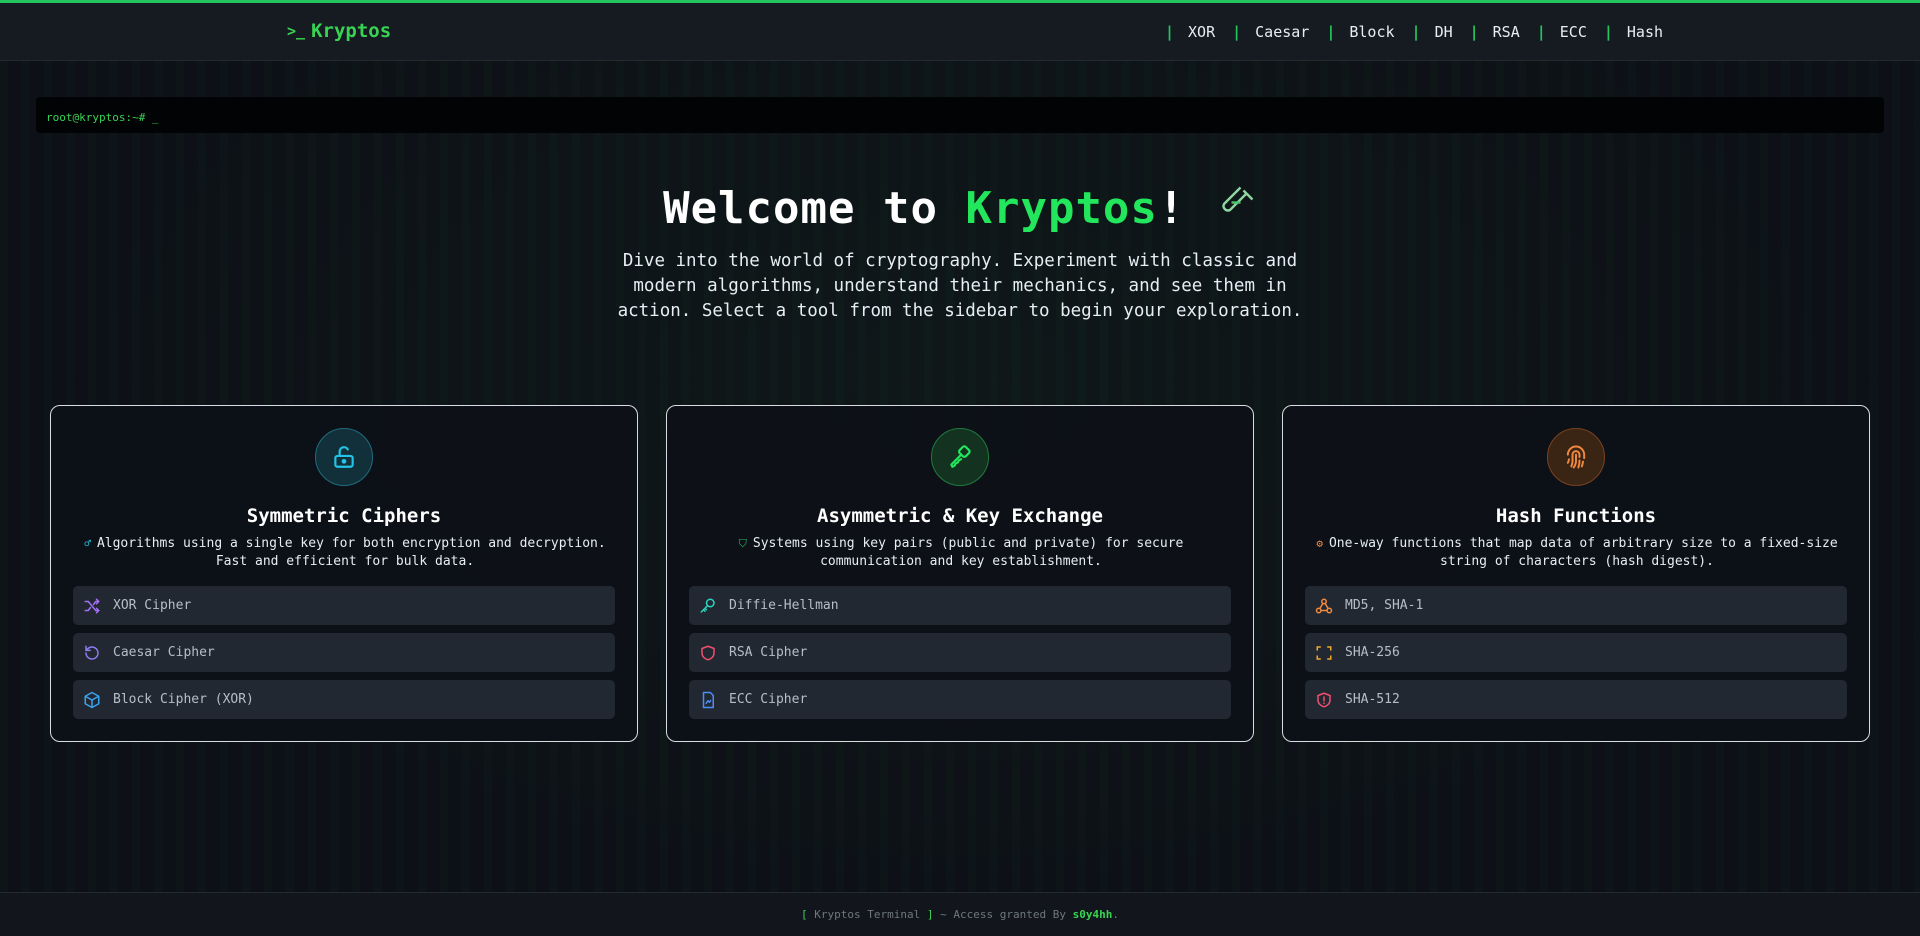 This screenshot has height=936, width=1920. Describe the element at coordinates (351, 31) in the screenshot. I see `brand-name: Kryptos` at that location.